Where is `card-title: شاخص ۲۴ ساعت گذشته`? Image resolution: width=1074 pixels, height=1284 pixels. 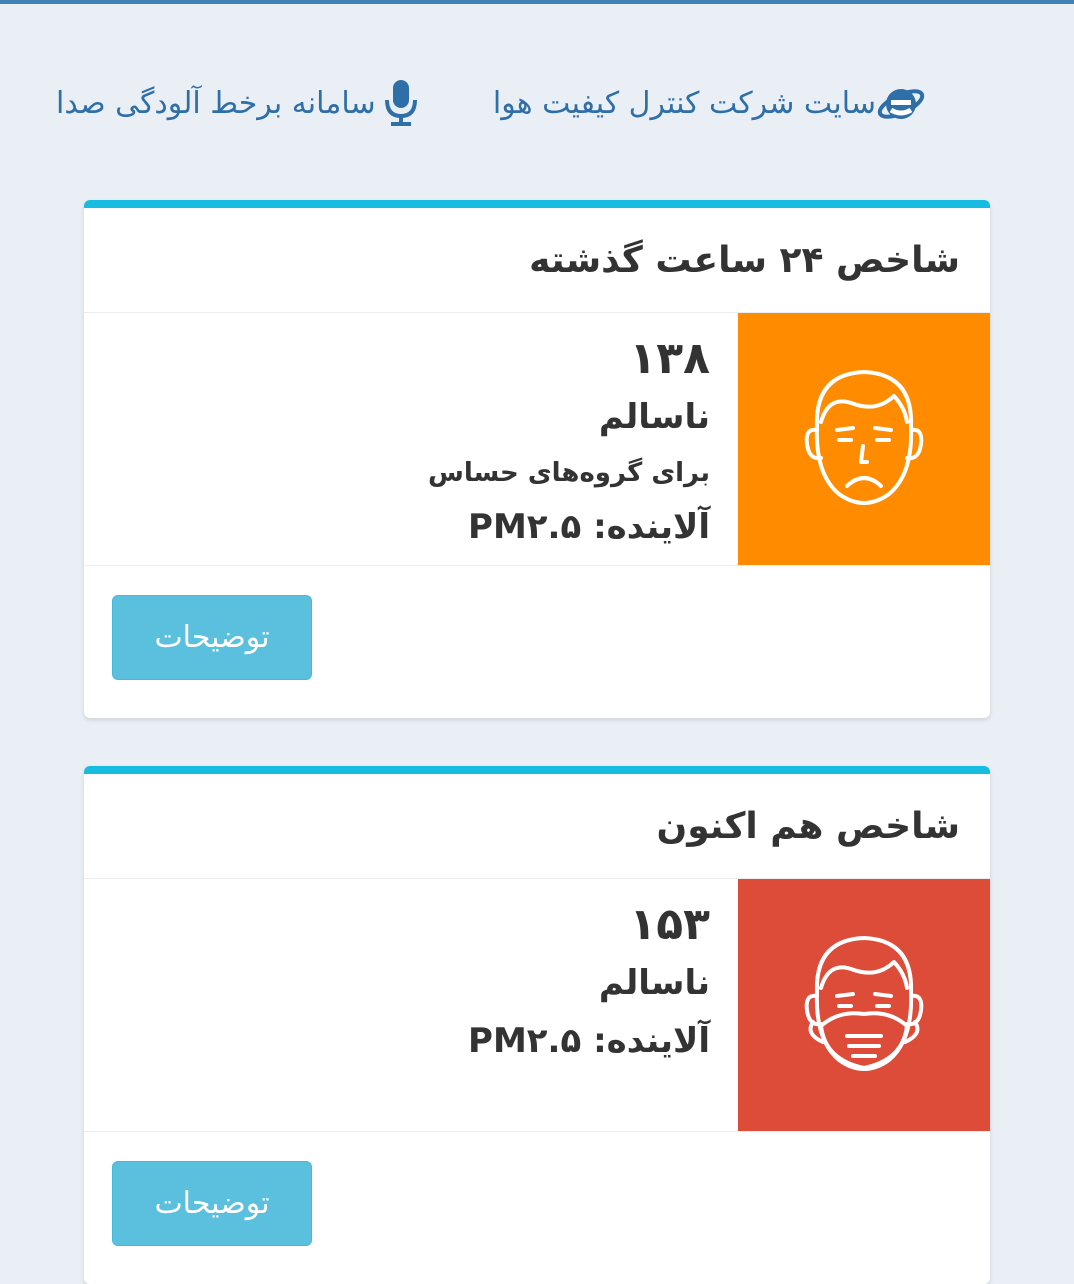 card-title: شاخص ۲۴ ساعت گذشته is located at coordinates (744, 260).